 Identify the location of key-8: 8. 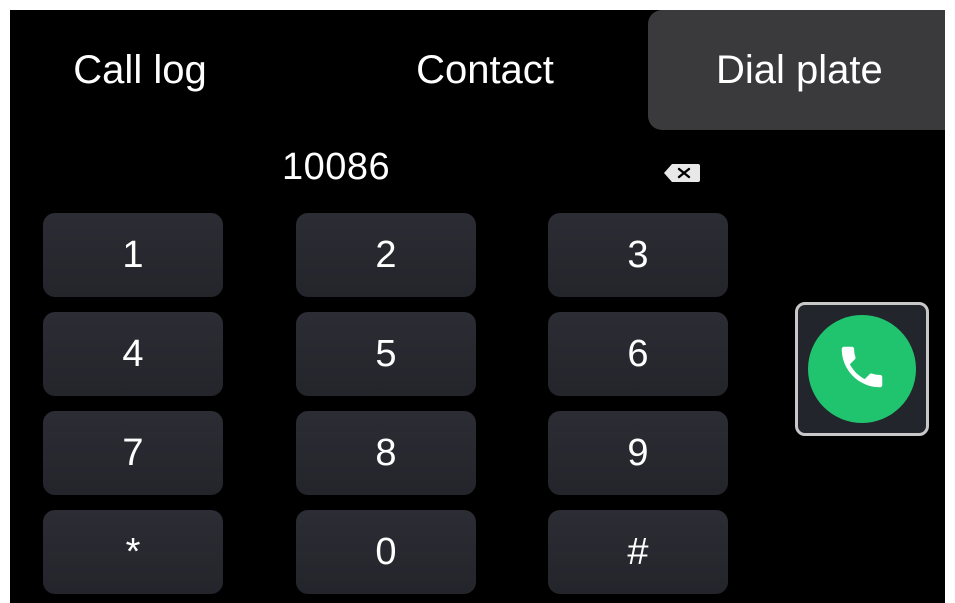
(386, 453).